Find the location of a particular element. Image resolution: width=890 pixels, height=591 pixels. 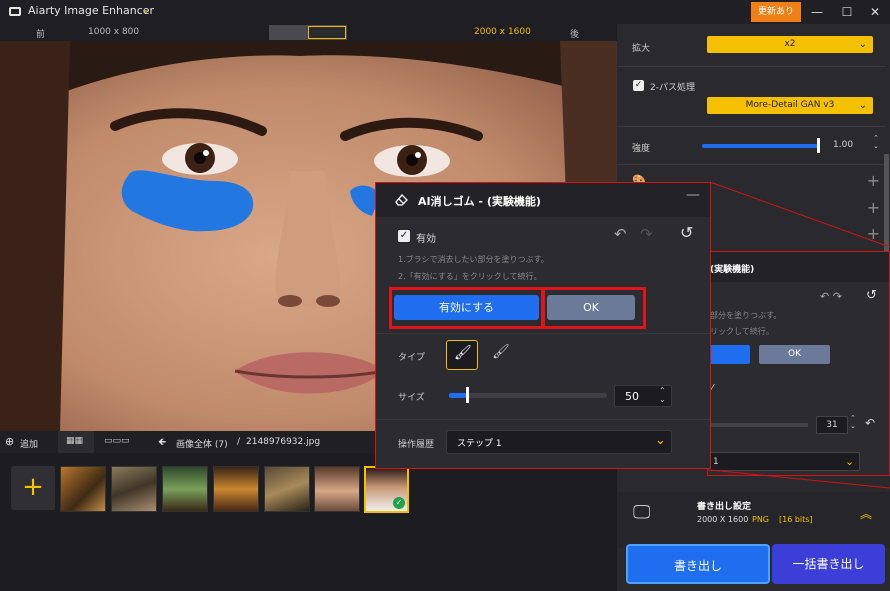

scale-select: x2 ⌄ is located at coordinates (790, 44).